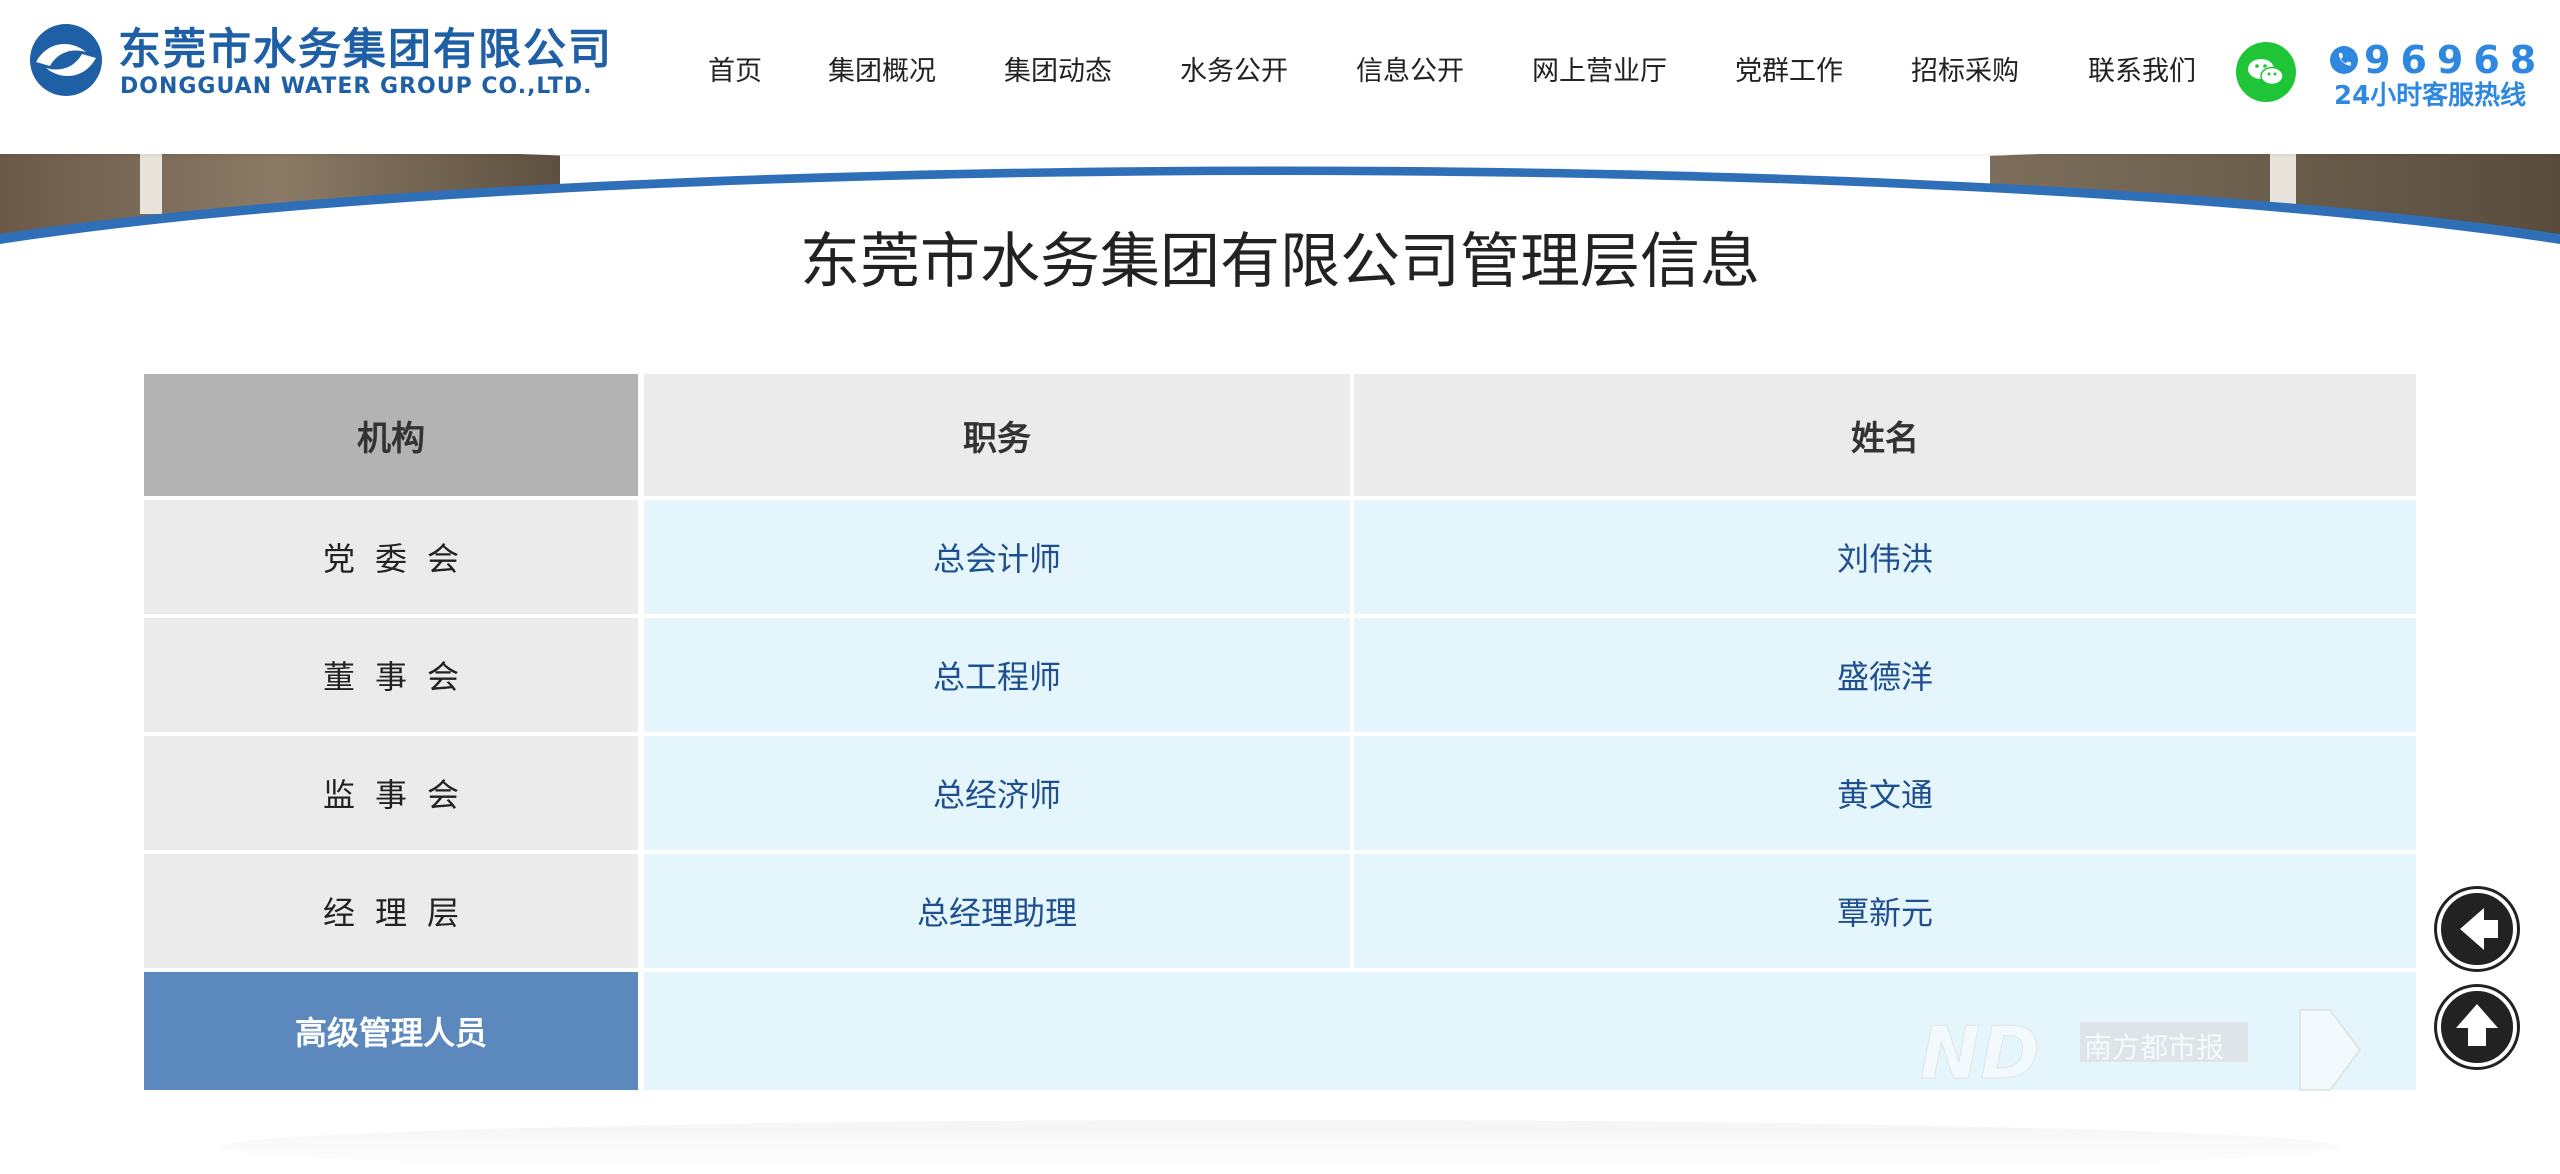 This screenshot has height=1174, width=2560. I want to click on watermark-brand-a: 南方都市报, so click(2154, 1047).